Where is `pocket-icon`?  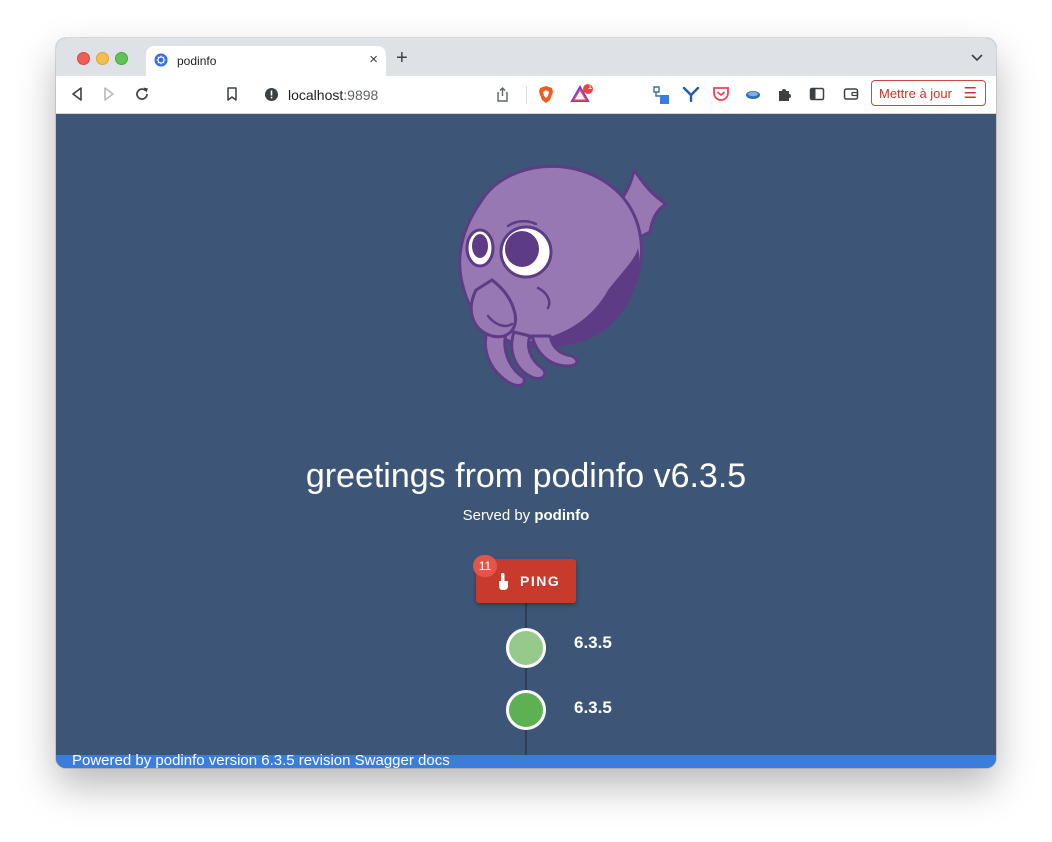 pocket-icon is located at coordinates (721, 94).